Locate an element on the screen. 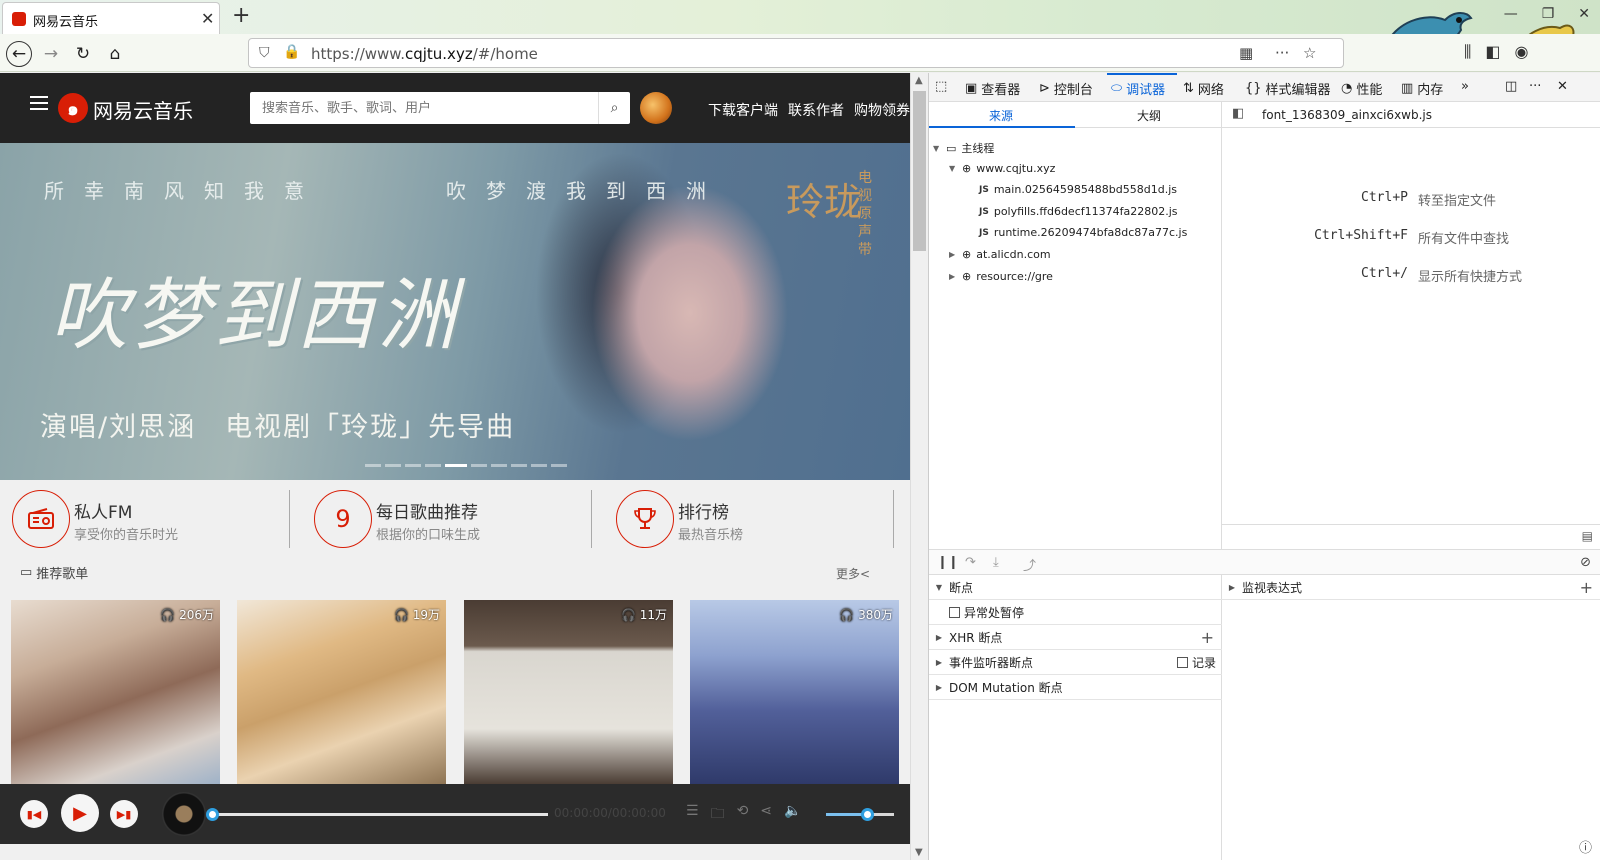 The width and height of the screenshot is (1600, 860). xhr-breakpoints: ▶ XHR 断点 + is located at coordinates (1075, 637).